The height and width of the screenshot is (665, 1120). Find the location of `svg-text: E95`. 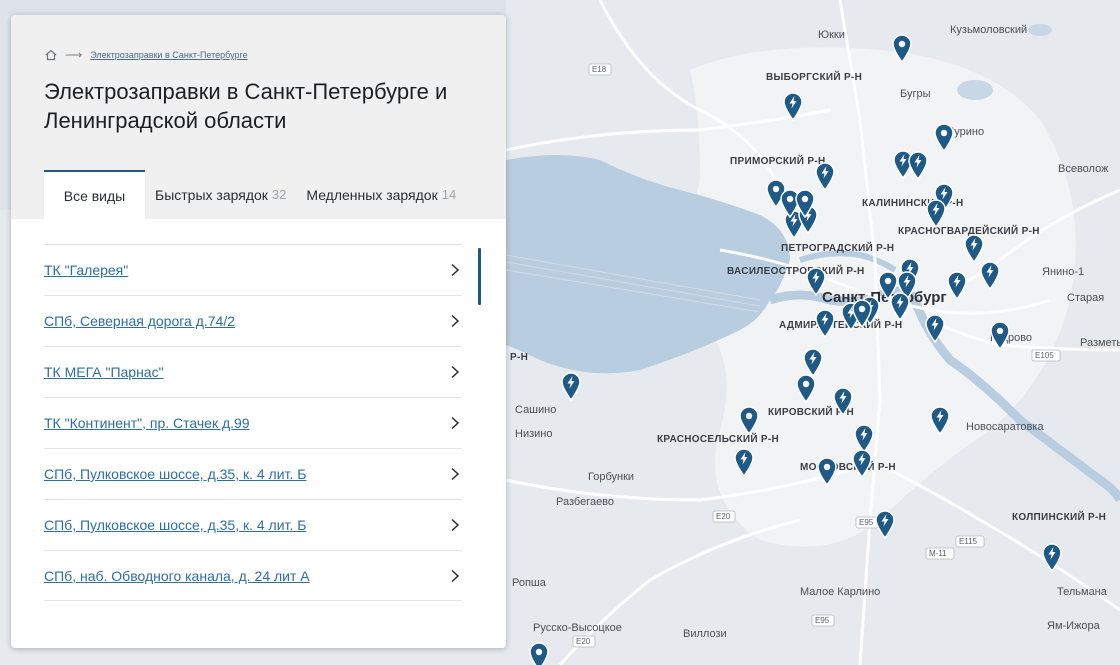

svg-text: E95 is located at coordinates (822, 620).